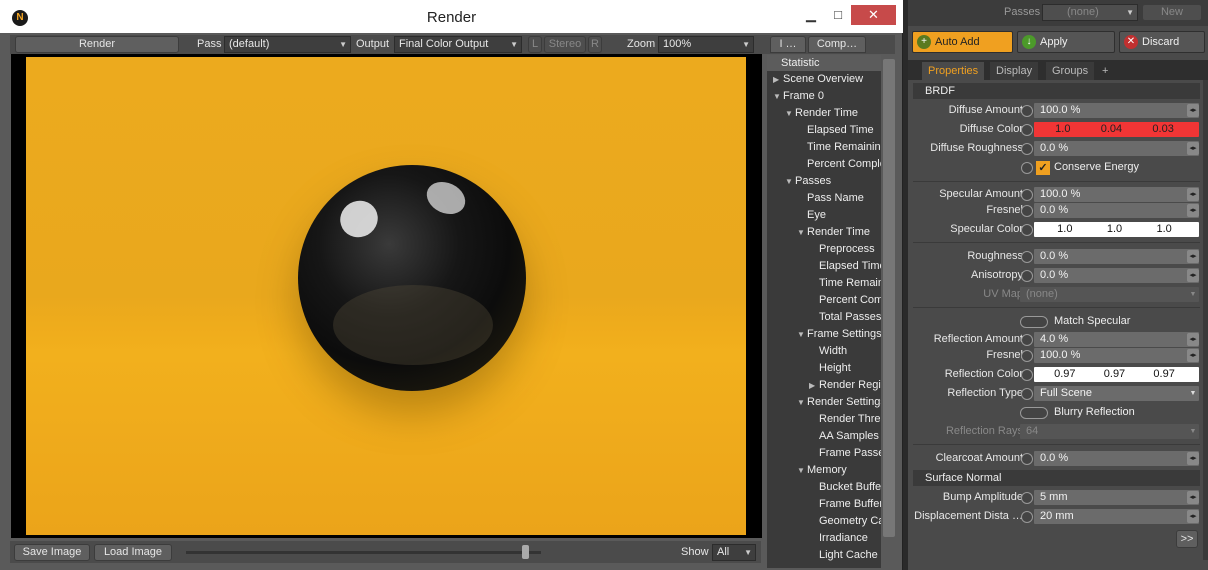 The width and height of the screenshot is (1208, 570). Describe the element at coordinates (824, 538) in the screenshot. I see `stats-tree-item: Irradiance` at that location.